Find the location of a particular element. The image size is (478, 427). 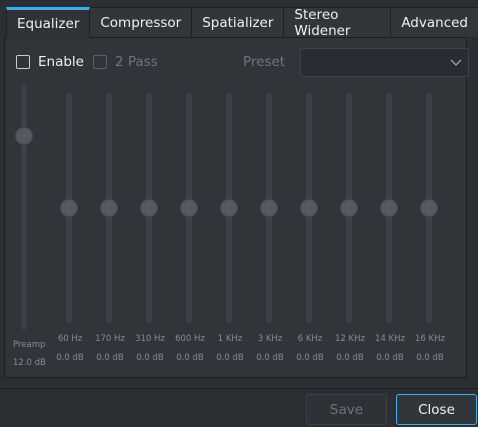

tab-compressor: Compressor is located at coordinates (141, 22).